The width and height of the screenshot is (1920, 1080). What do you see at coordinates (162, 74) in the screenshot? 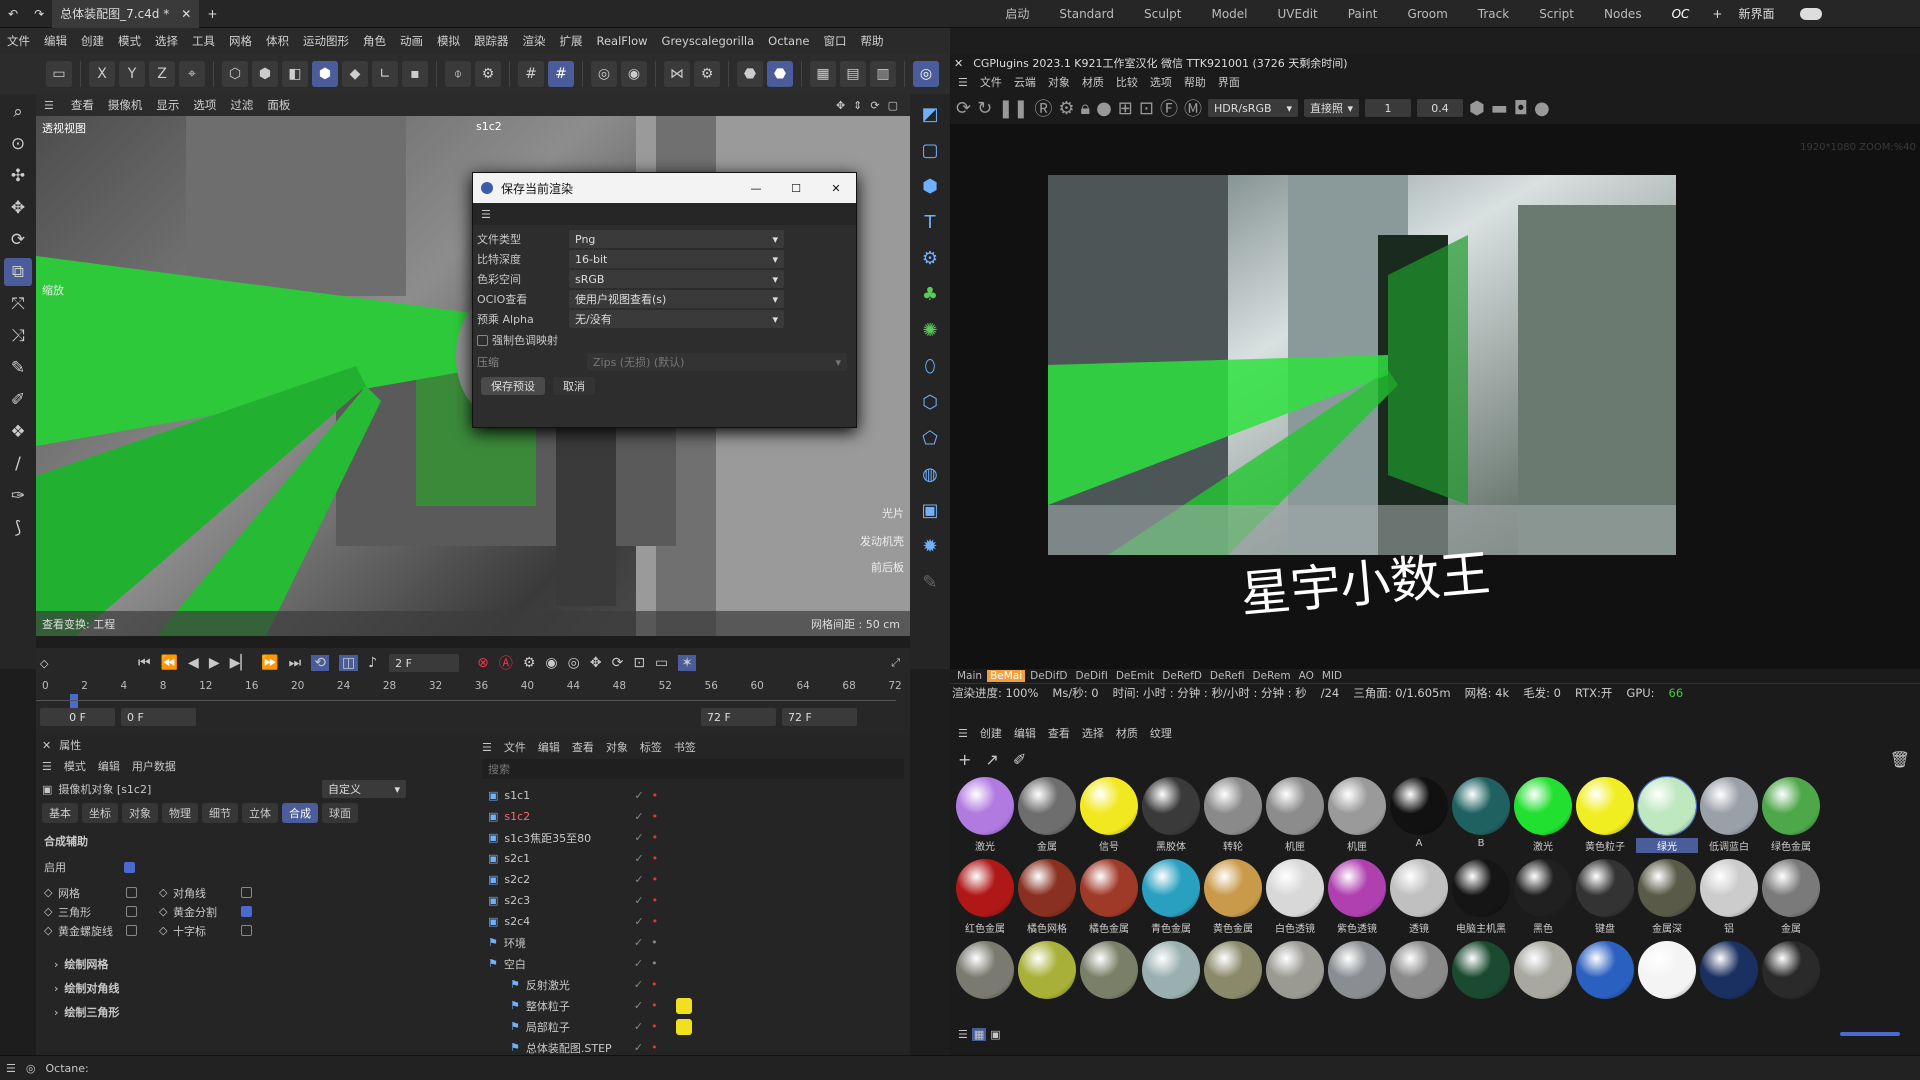
I see `z-axis-button: Z` at bounding box center [162, 74].